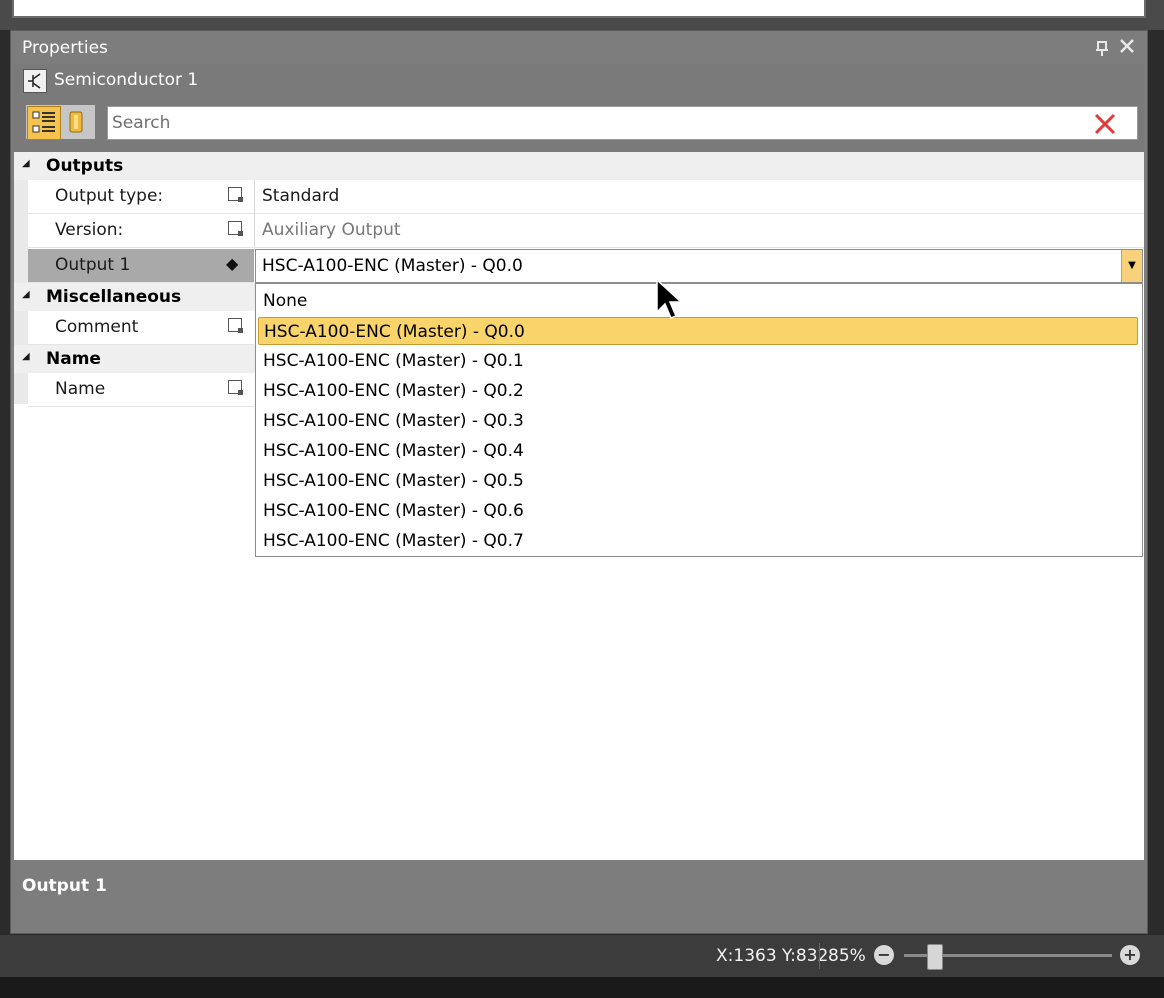 Image resolution: width=1164 pixels, height=998 pixels. I want to click on category-label: Name, so click(73, 359).